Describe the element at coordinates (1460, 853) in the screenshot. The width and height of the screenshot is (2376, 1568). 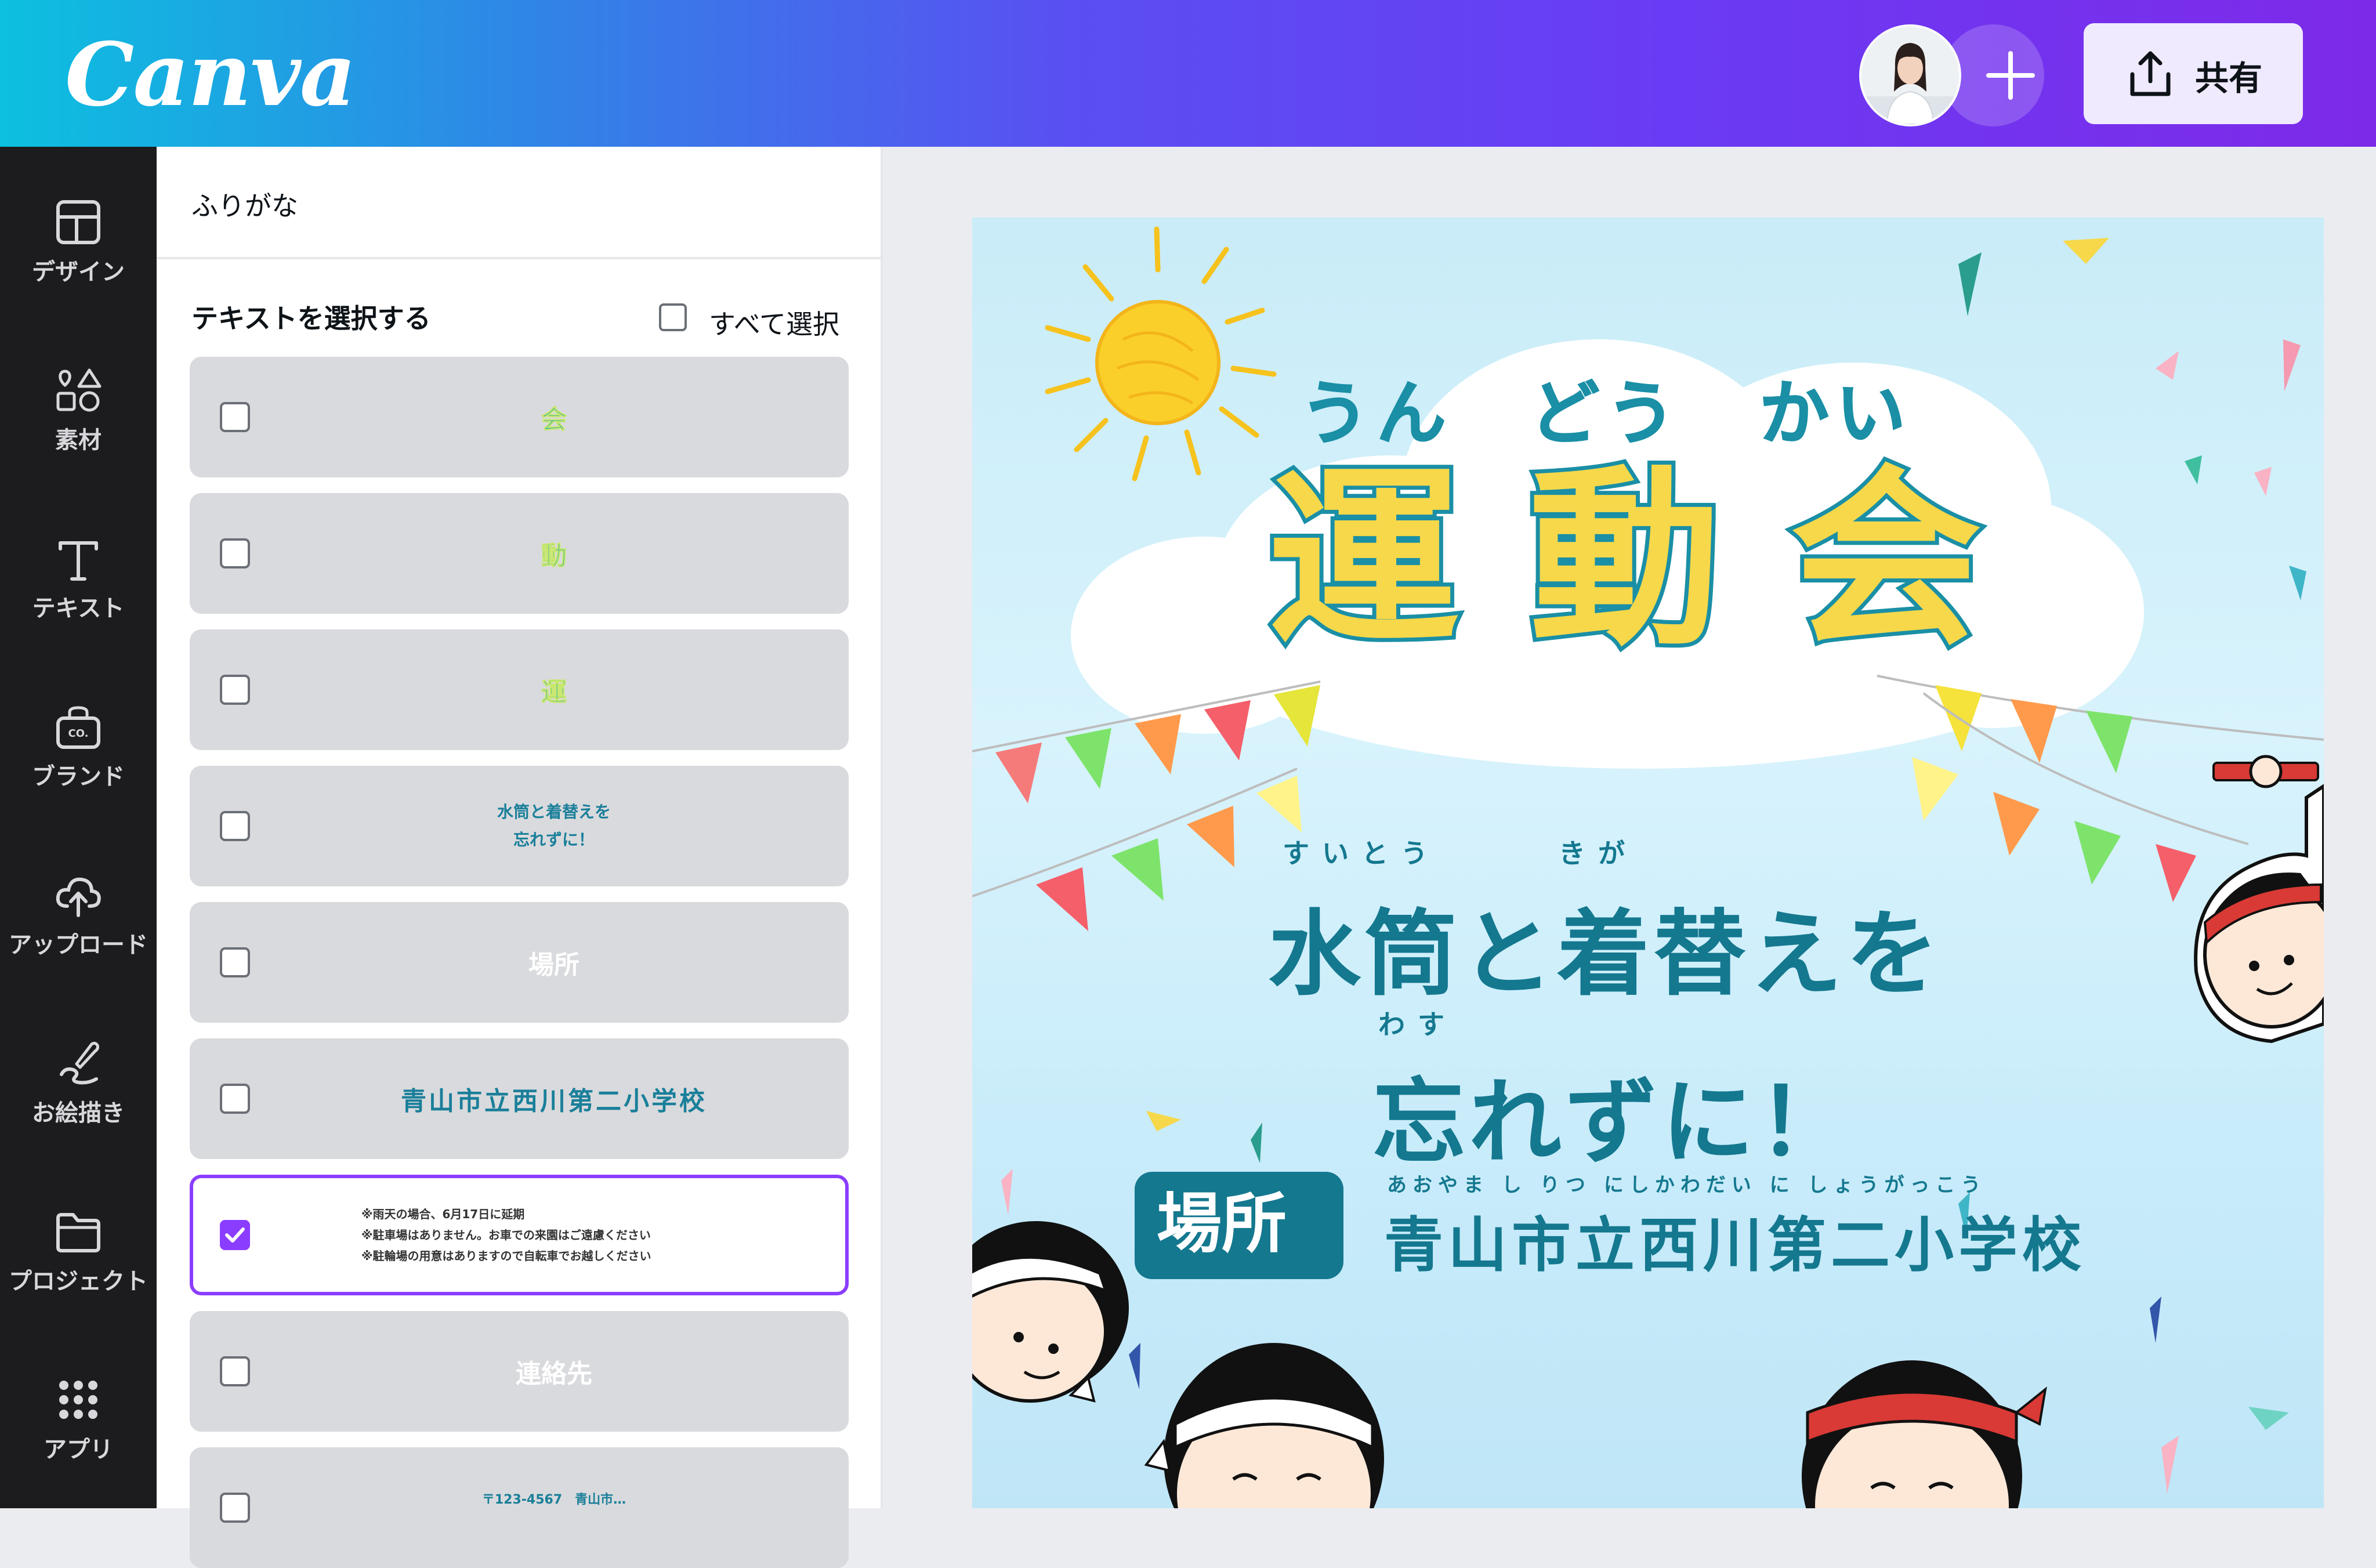
I see `line1-ruby: すいとう きが` at that location.